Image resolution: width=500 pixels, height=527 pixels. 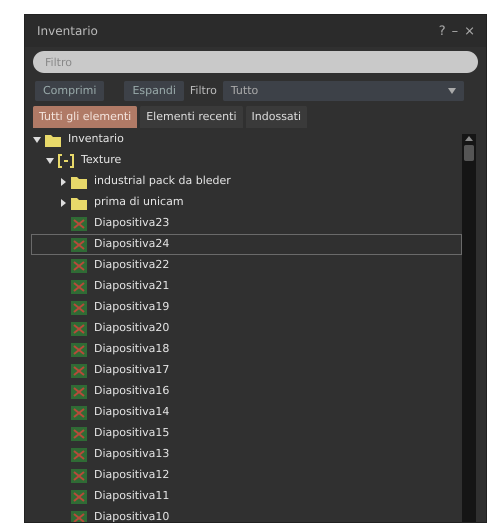 I want to click on tree-item: industrial pack da bleder, so click(x=246, y=181).